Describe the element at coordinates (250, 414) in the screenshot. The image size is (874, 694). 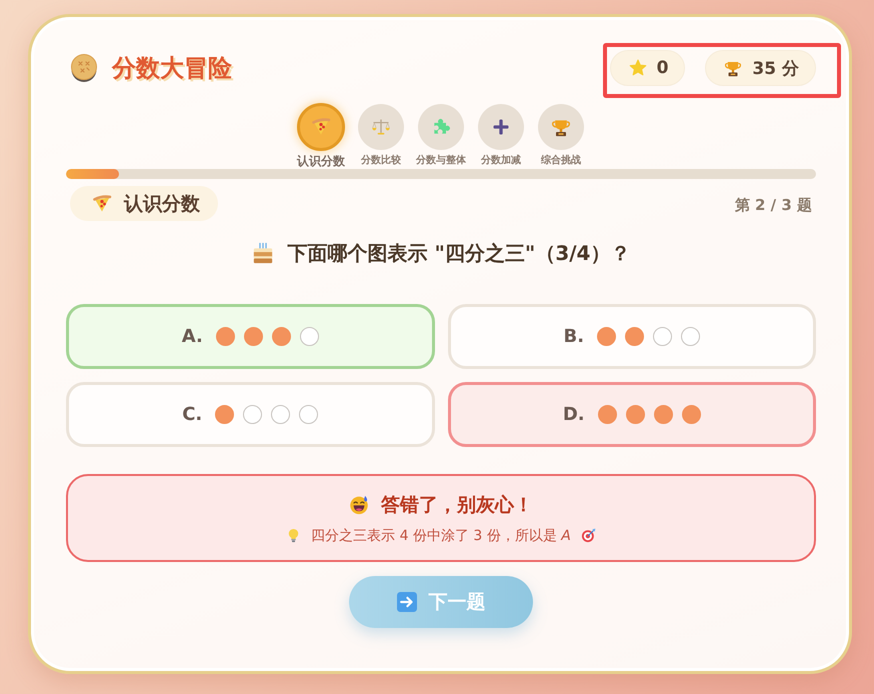
I see `answer-option: C.` at that location.